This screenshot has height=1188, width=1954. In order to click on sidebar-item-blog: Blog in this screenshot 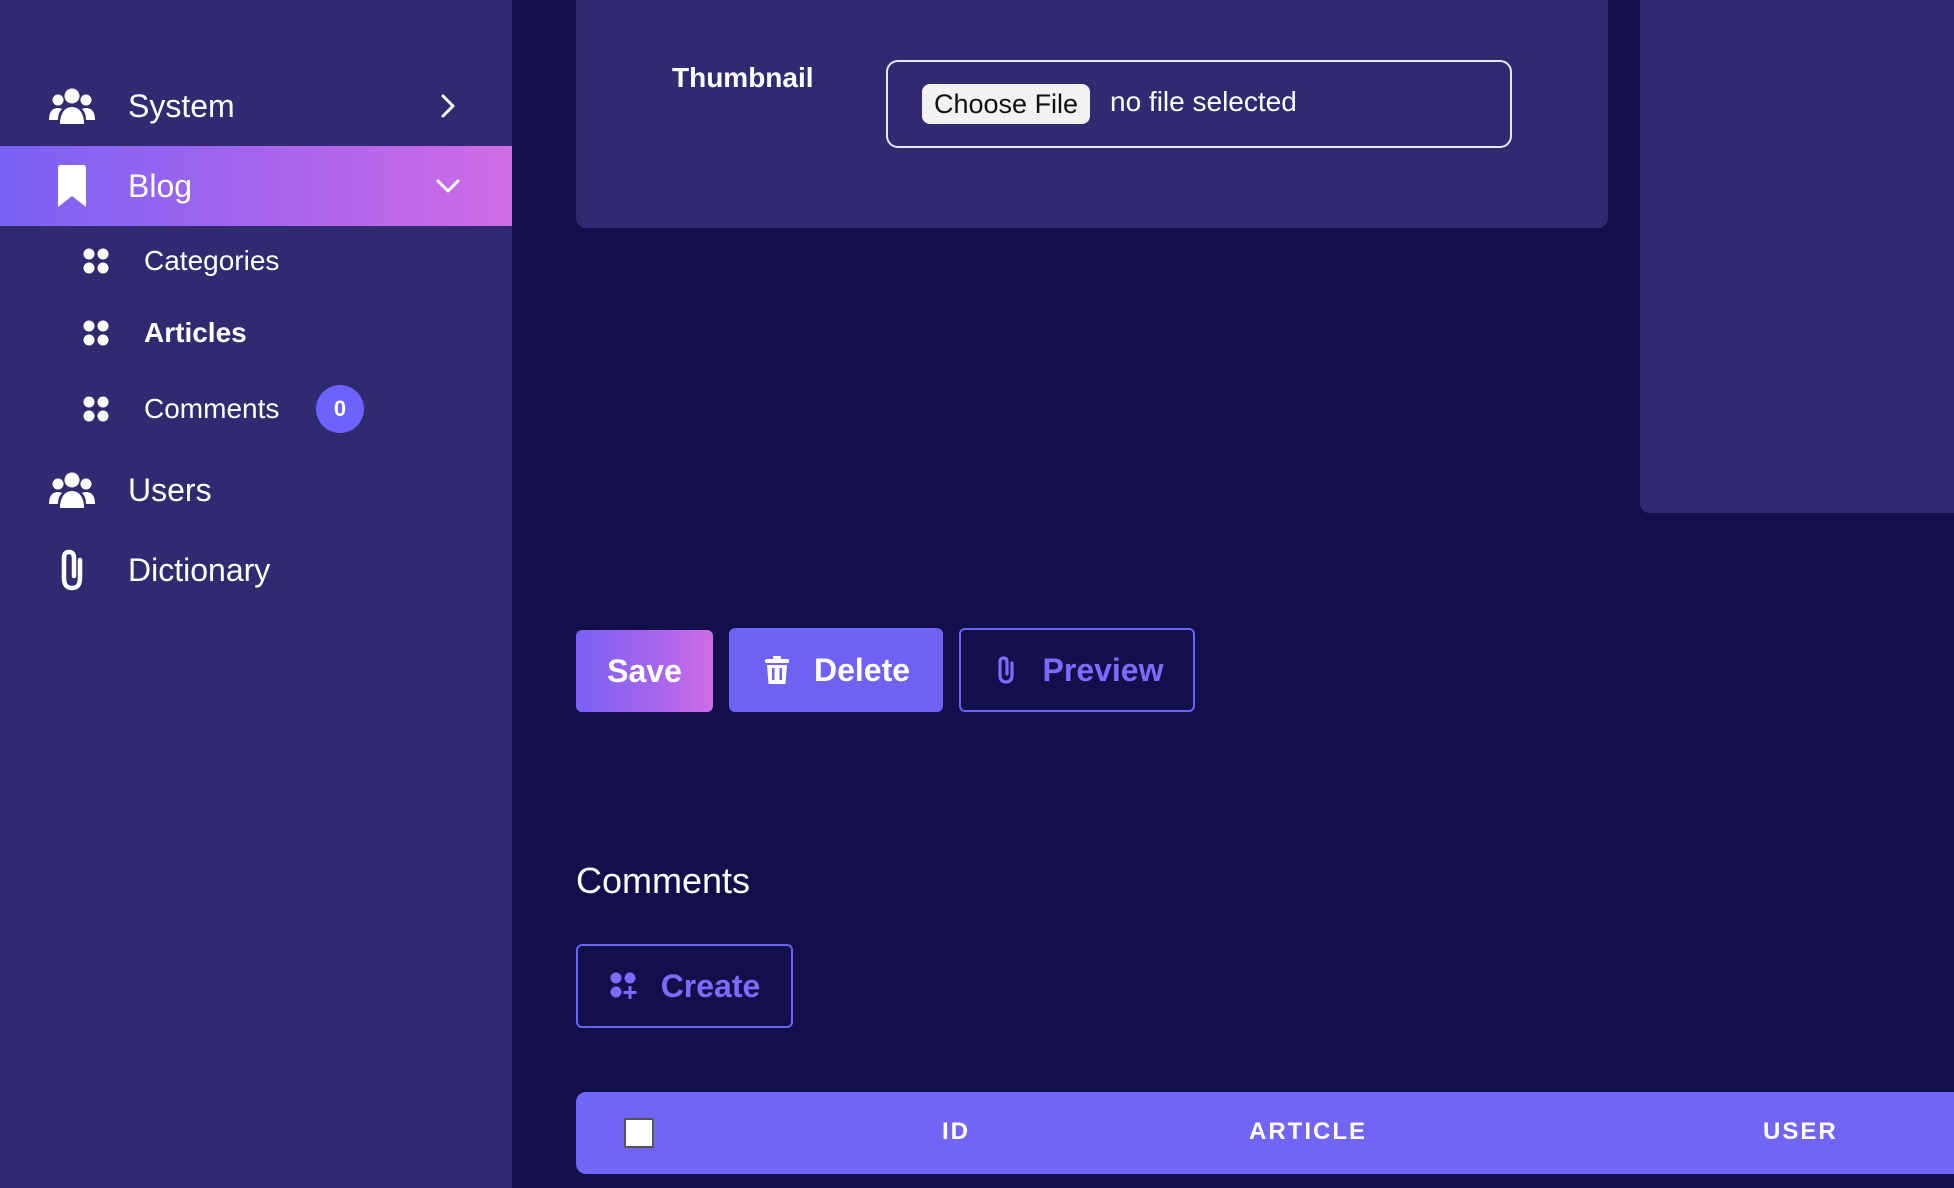, I will do `click(256, 186)`.